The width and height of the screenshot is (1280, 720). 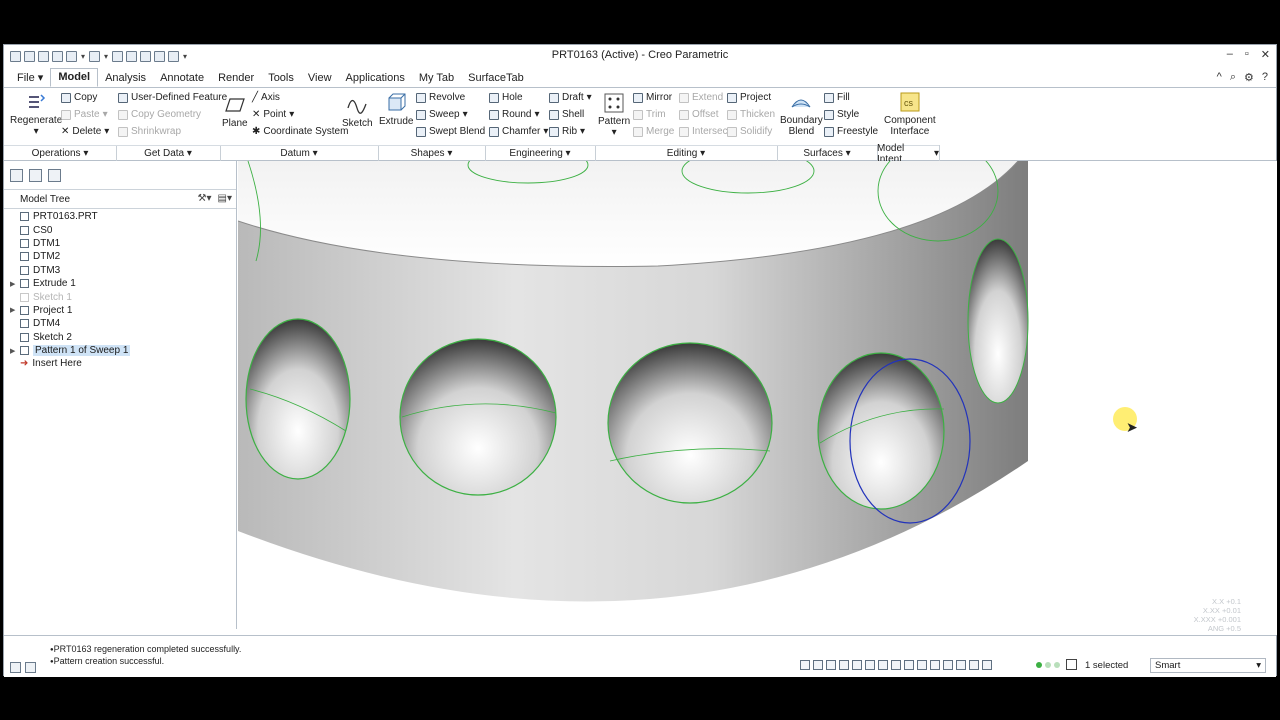 What do you see at coordinates (79, 97) in the screenshot?
I see `copy-button: Copy` at bounding box center [79, 97].